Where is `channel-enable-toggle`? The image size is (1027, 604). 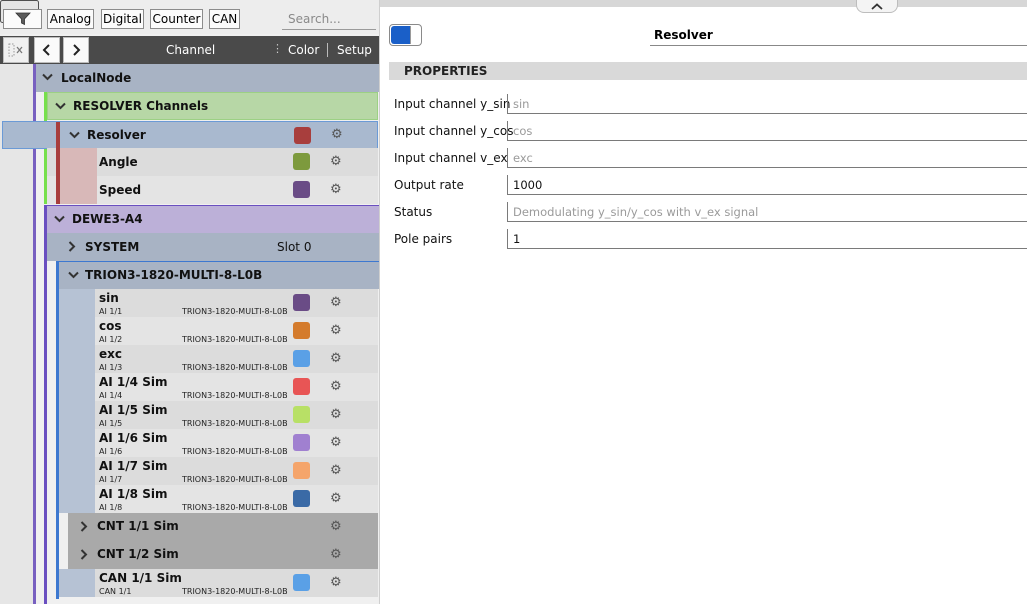
channel-enable-toggle is located at coordinates (405, 35).